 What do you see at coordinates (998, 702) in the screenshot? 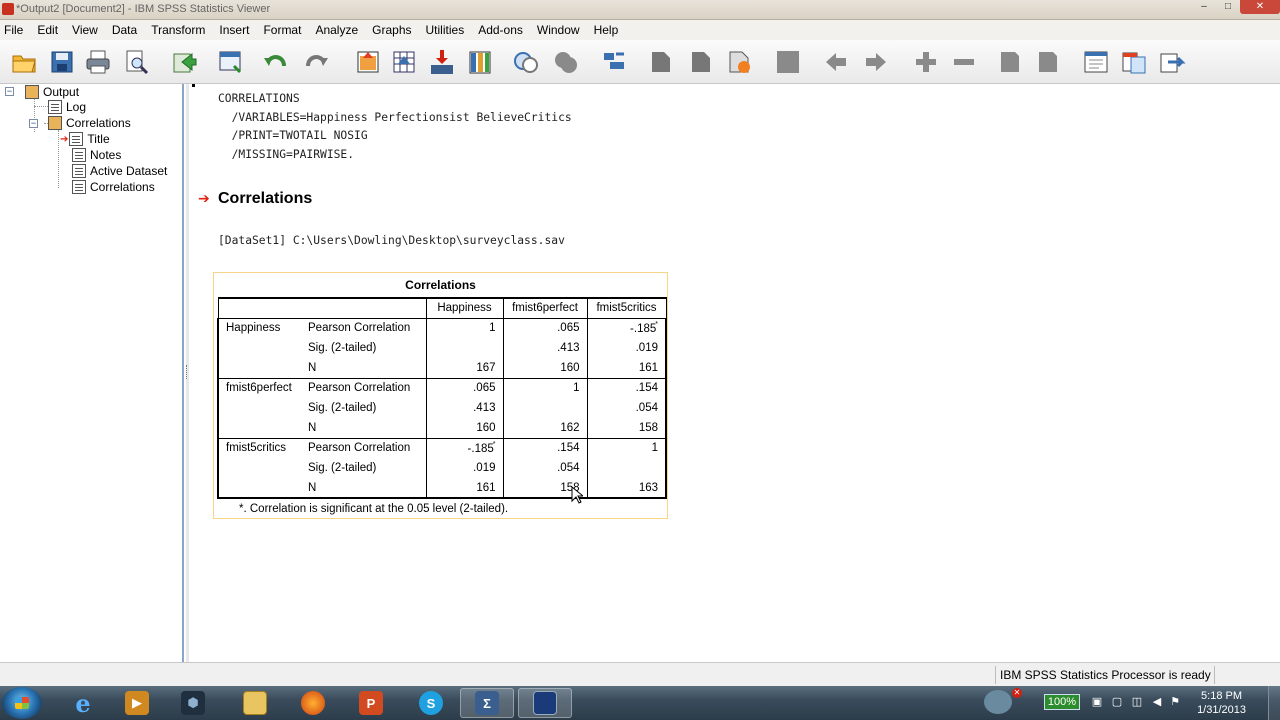
I see `network-icon` at bounding box center [998, 702].